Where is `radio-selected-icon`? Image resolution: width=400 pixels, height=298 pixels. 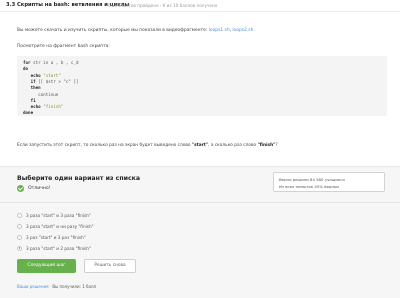
radio-selected-icon is located at coordinates (19, 248).